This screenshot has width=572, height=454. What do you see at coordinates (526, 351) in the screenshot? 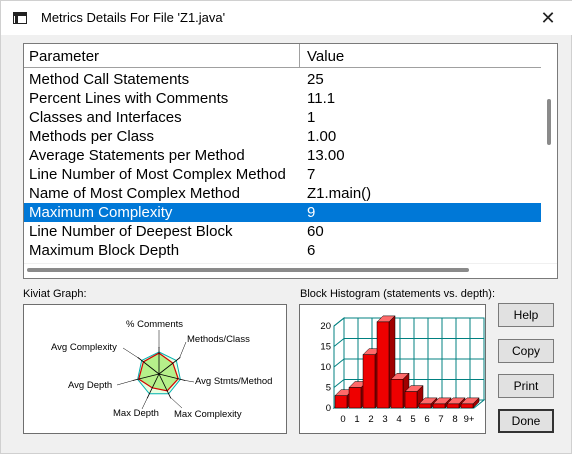
I see `copy-button: Copy` at bounding box center [526, 351].